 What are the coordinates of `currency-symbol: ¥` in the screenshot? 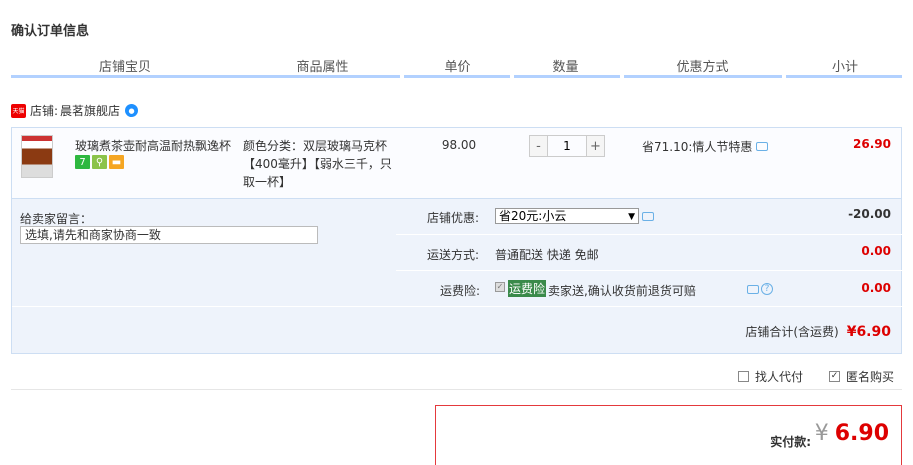 It's located at (821, 433).